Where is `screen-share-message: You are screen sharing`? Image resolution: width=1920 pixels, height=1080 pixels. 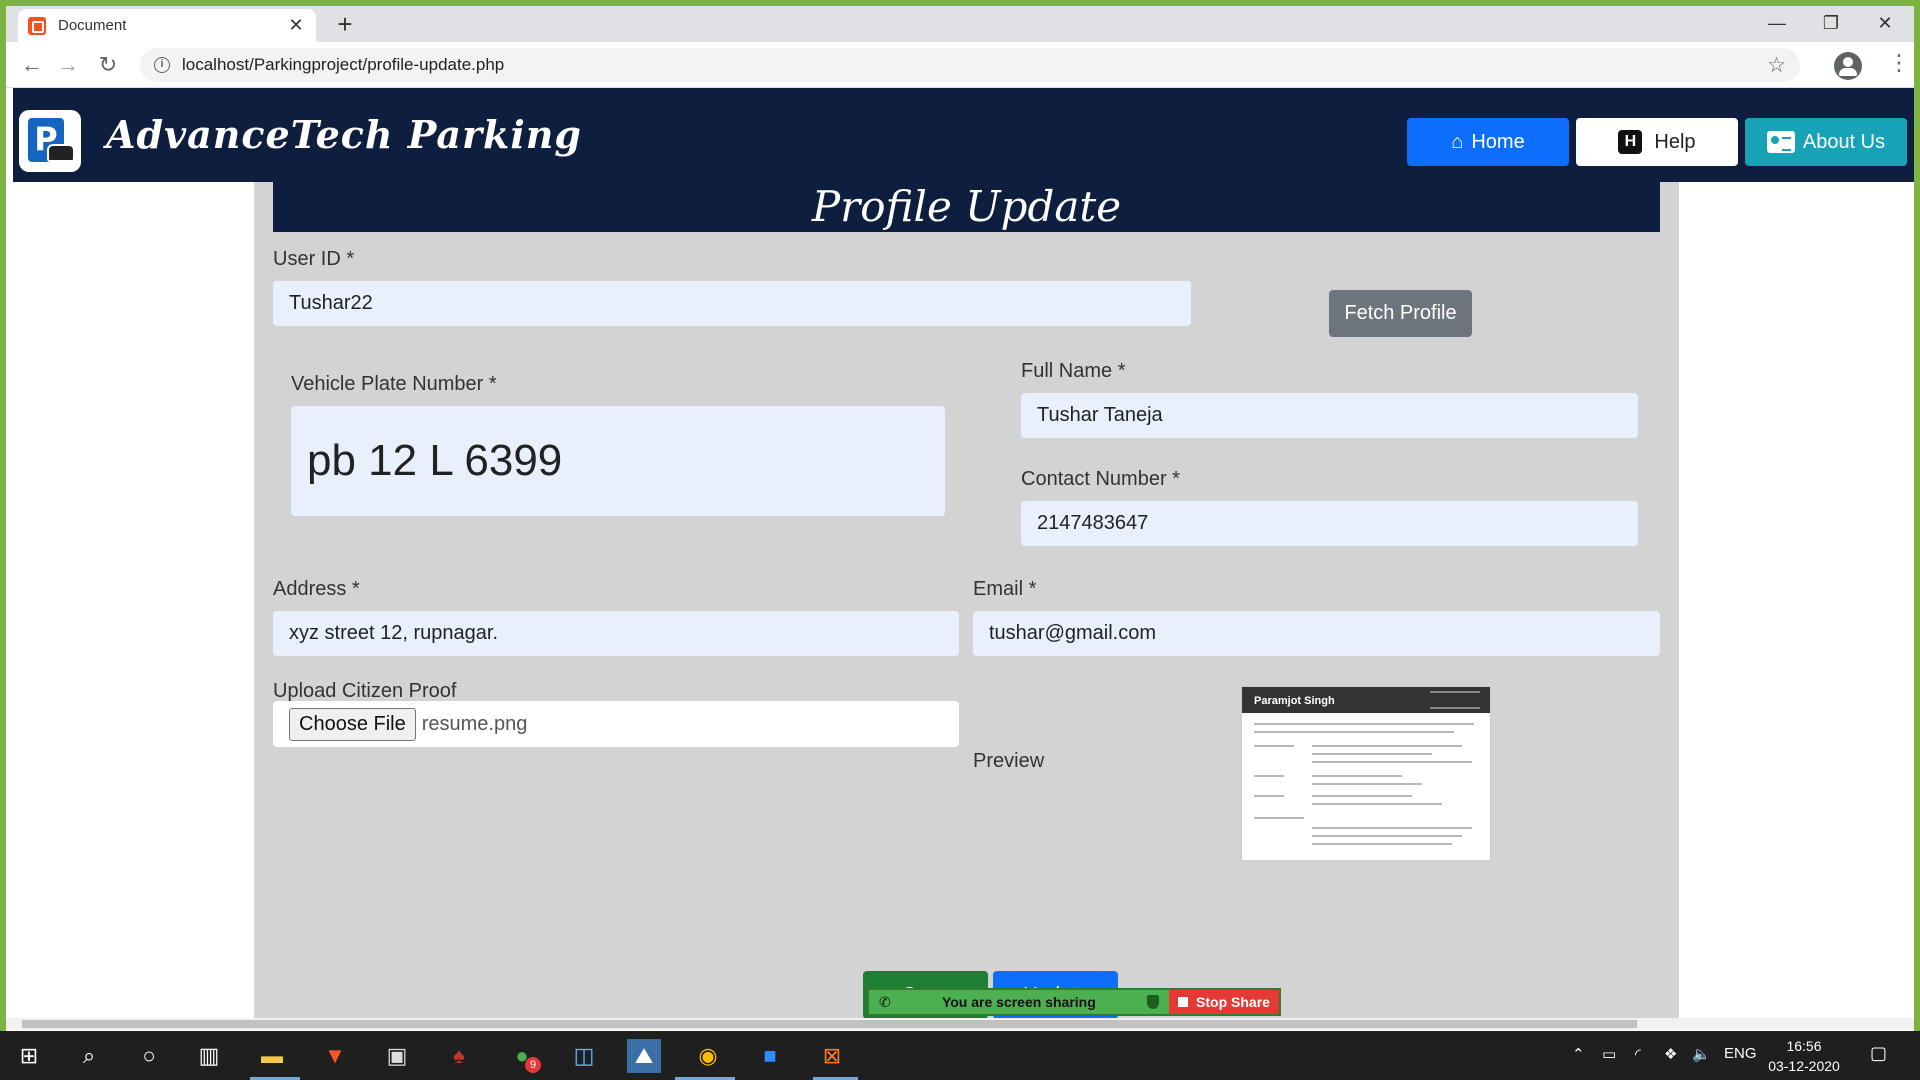 screen-share-message: You are screen sharing is located at coordinates (1018, 1002).